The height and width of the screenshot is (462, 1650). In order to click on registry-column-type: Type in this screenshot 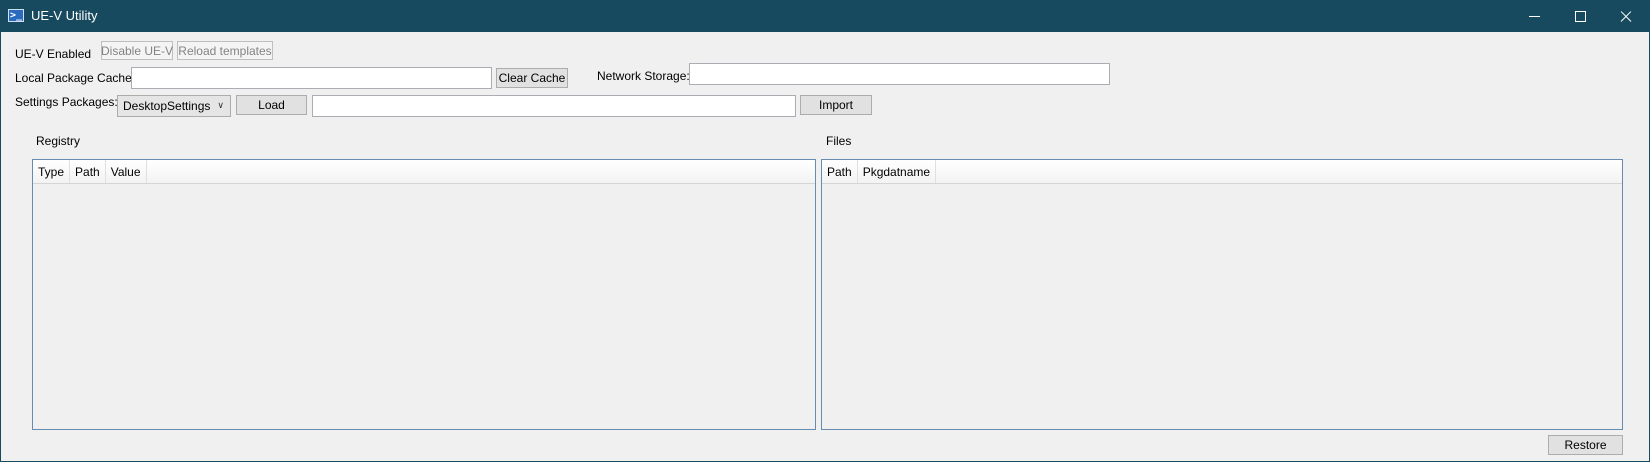, I will do `click(52, 171)`.